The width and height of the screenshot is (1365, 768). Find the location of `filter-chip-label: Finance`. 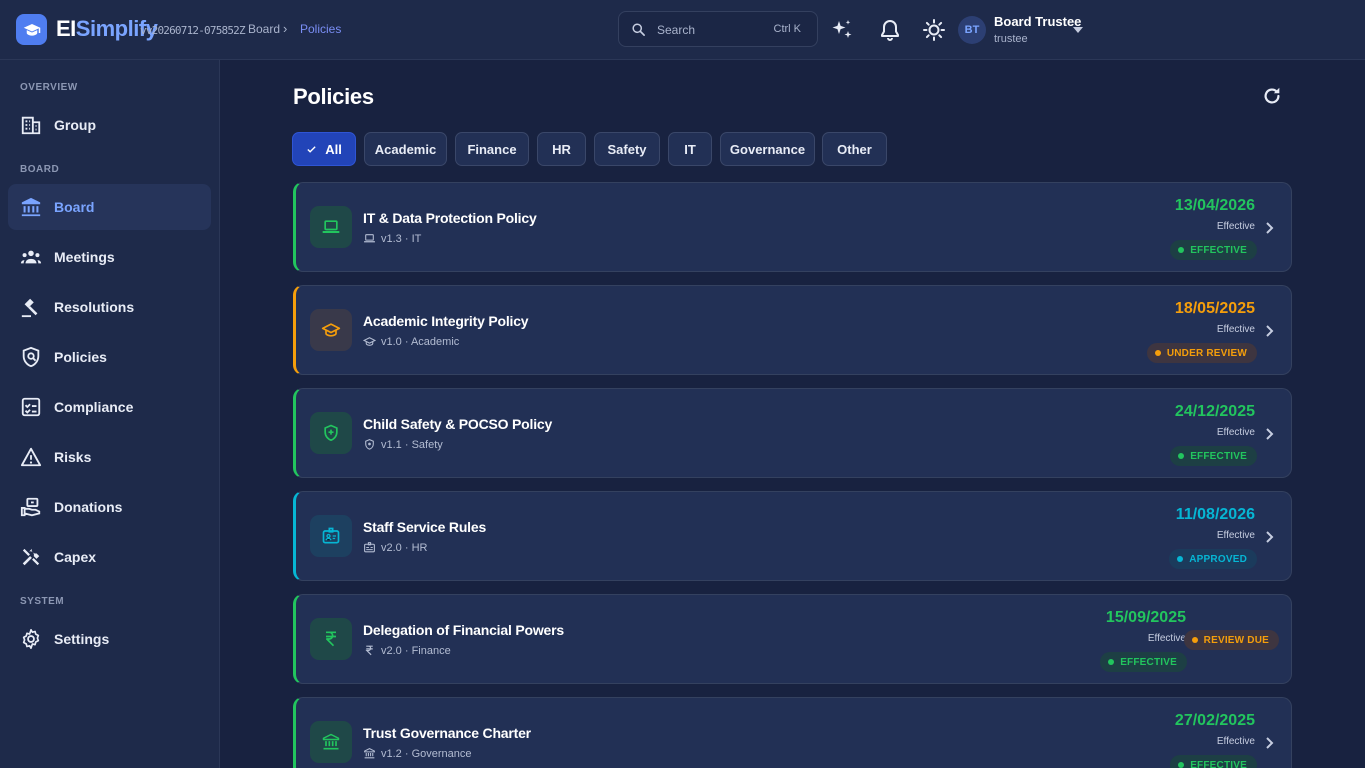

filter-chip-label: Finance is located at coordinates (492, 149).